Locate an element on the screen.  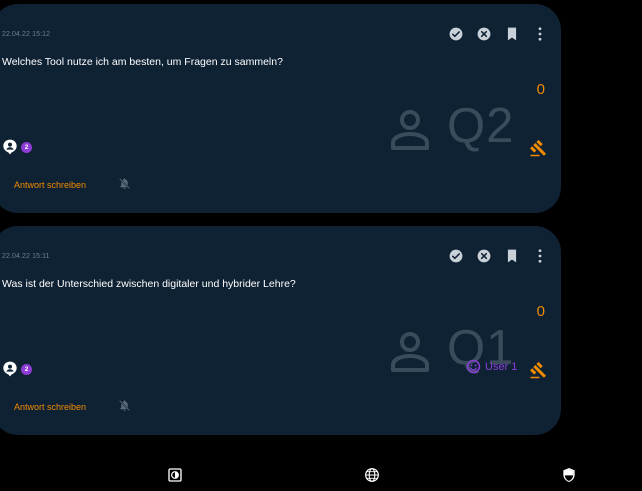
contrast-icon is located at coordinates (175, 475).